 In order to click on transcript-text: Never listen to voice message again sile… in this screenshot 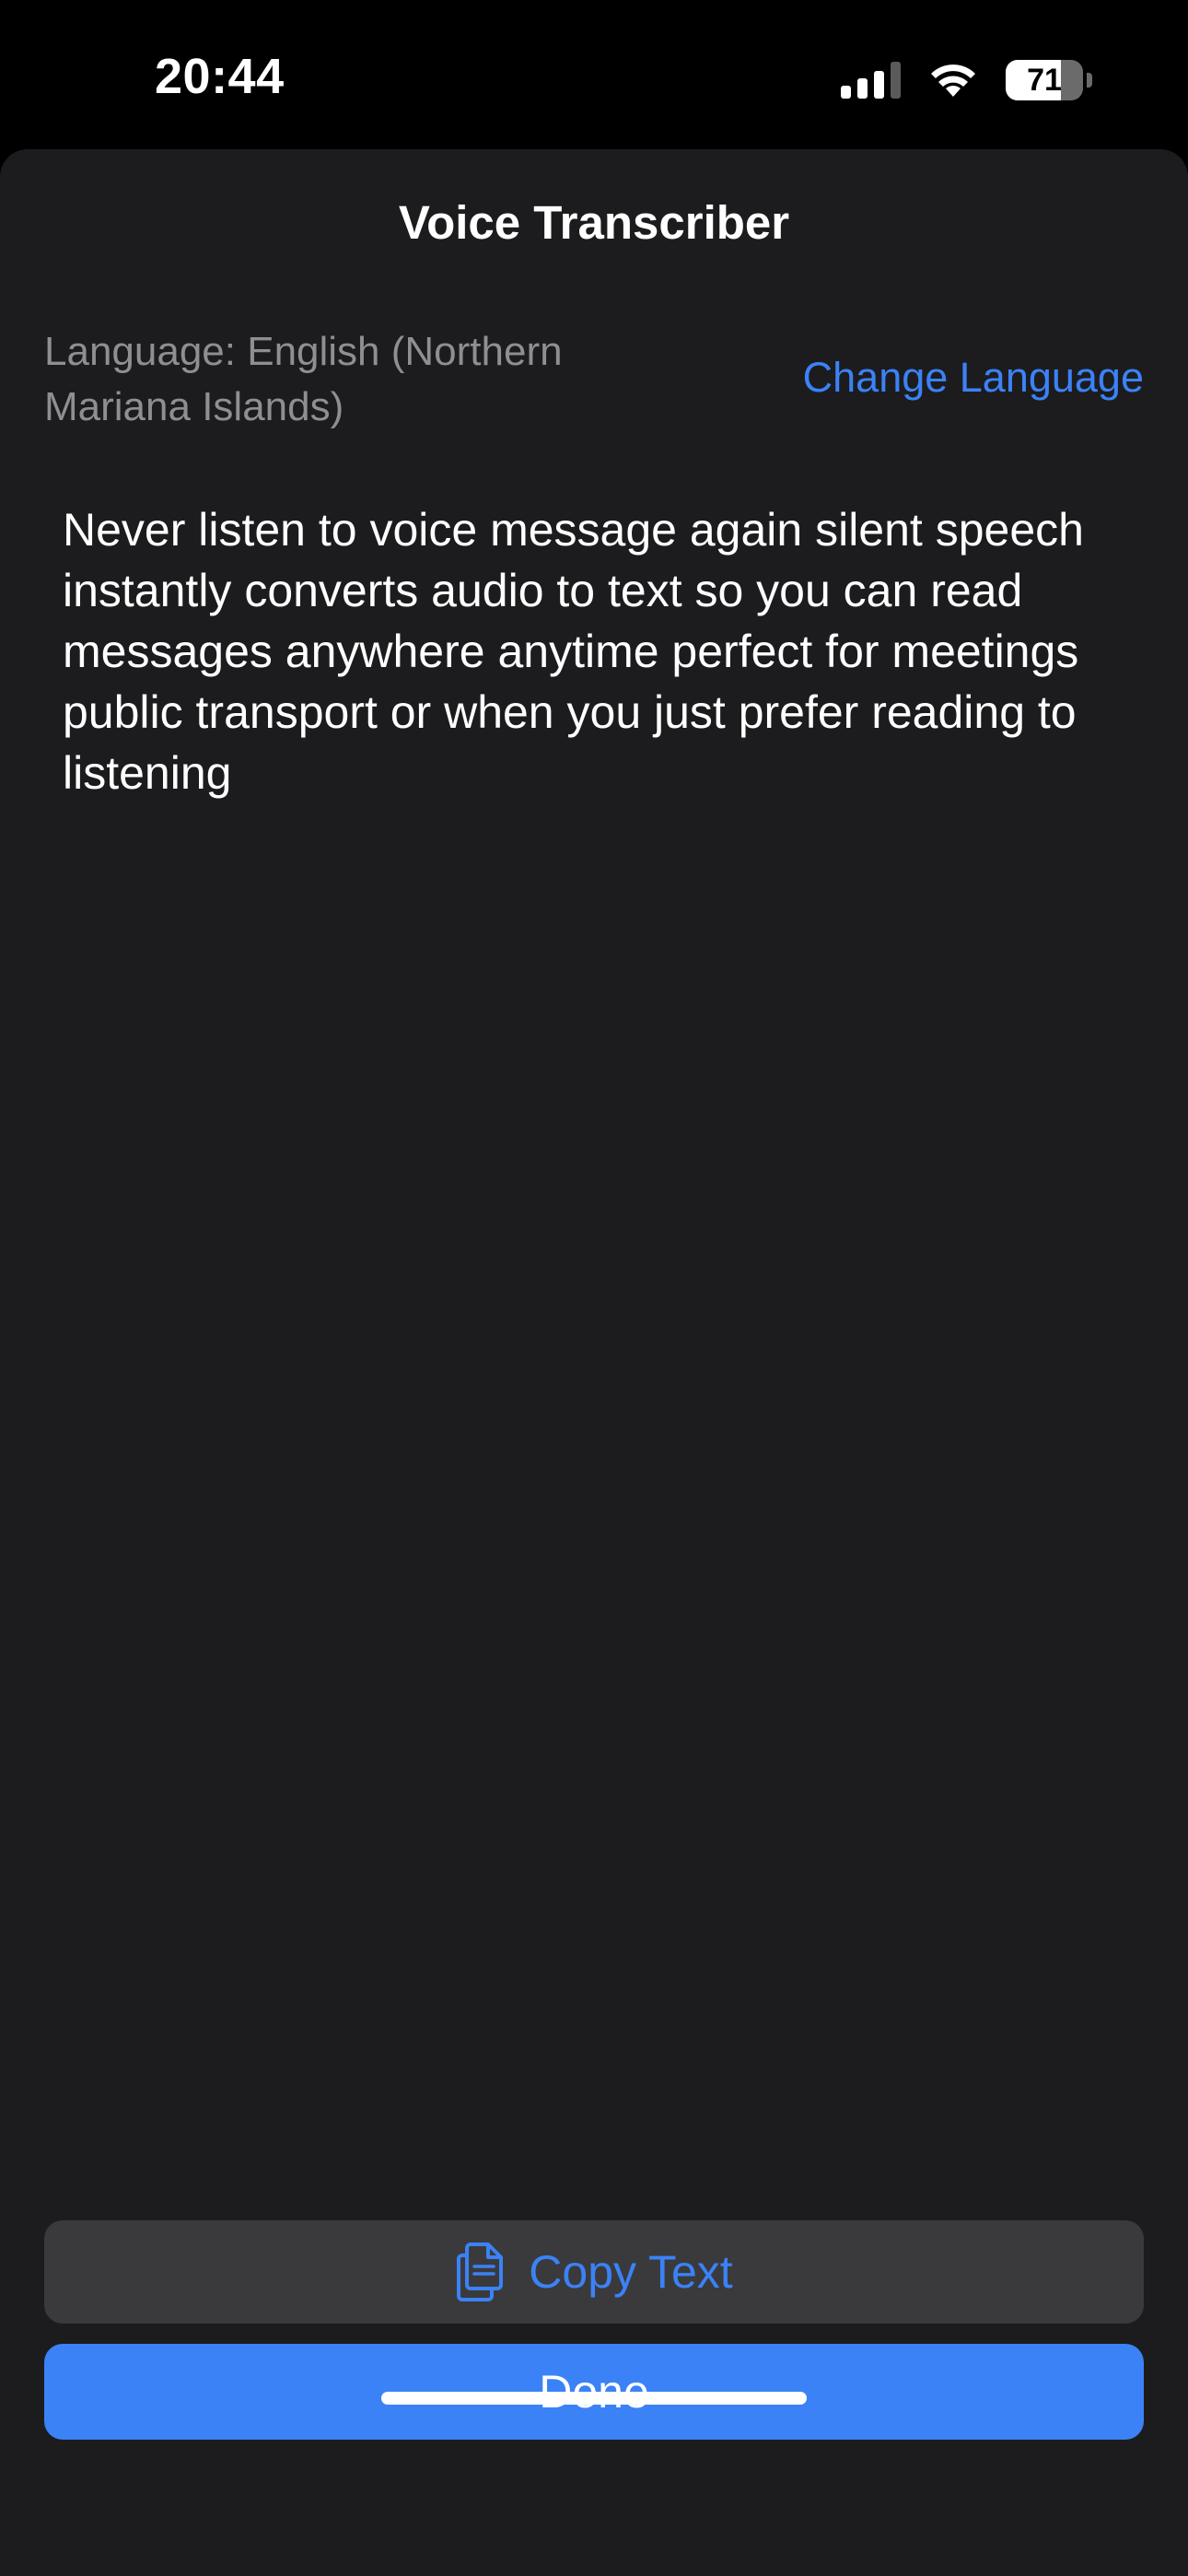, I will do `click(573, 651)`.